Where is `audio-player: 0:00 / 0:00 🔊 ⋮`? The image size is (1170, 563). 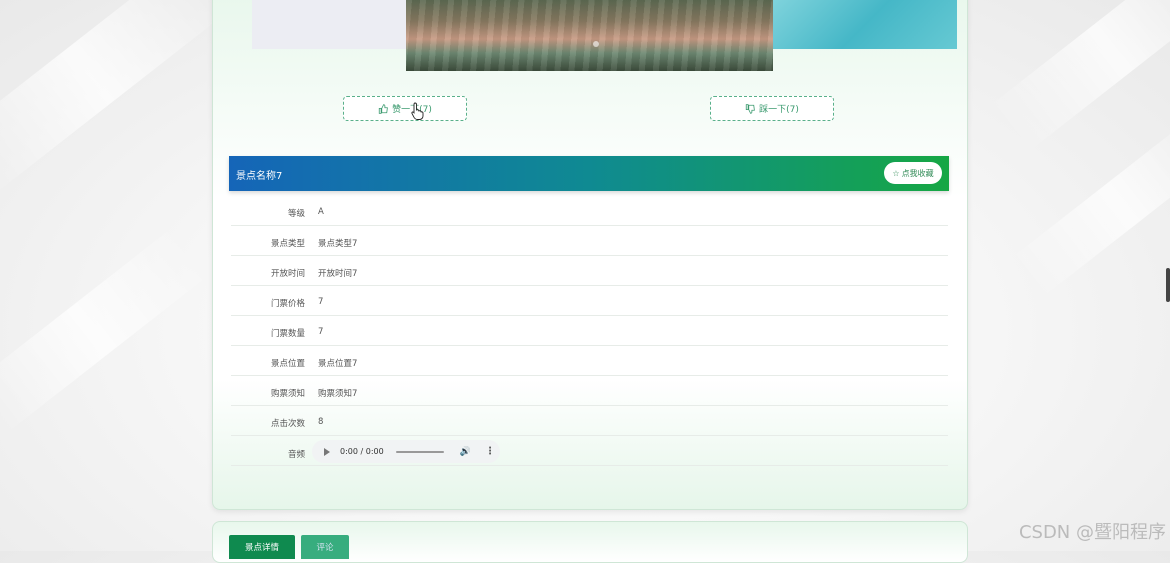 audio-player: 0:00 / 0:00 🔊 ⋮ is located at coordinates (406, 451).